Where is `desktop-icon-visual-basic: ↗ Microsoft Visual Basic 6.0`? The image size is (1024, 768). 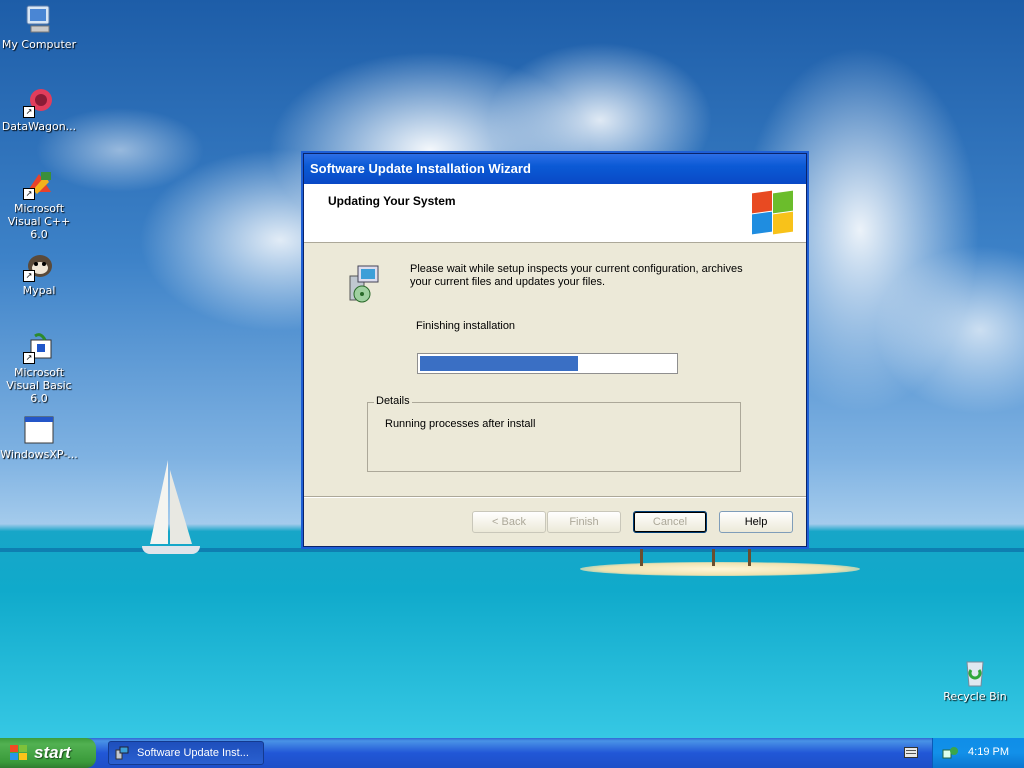
desktop-icon-visual-basic: ↗ Microsoft Visual Basic 6.0 is located at coordinates (39, 368).